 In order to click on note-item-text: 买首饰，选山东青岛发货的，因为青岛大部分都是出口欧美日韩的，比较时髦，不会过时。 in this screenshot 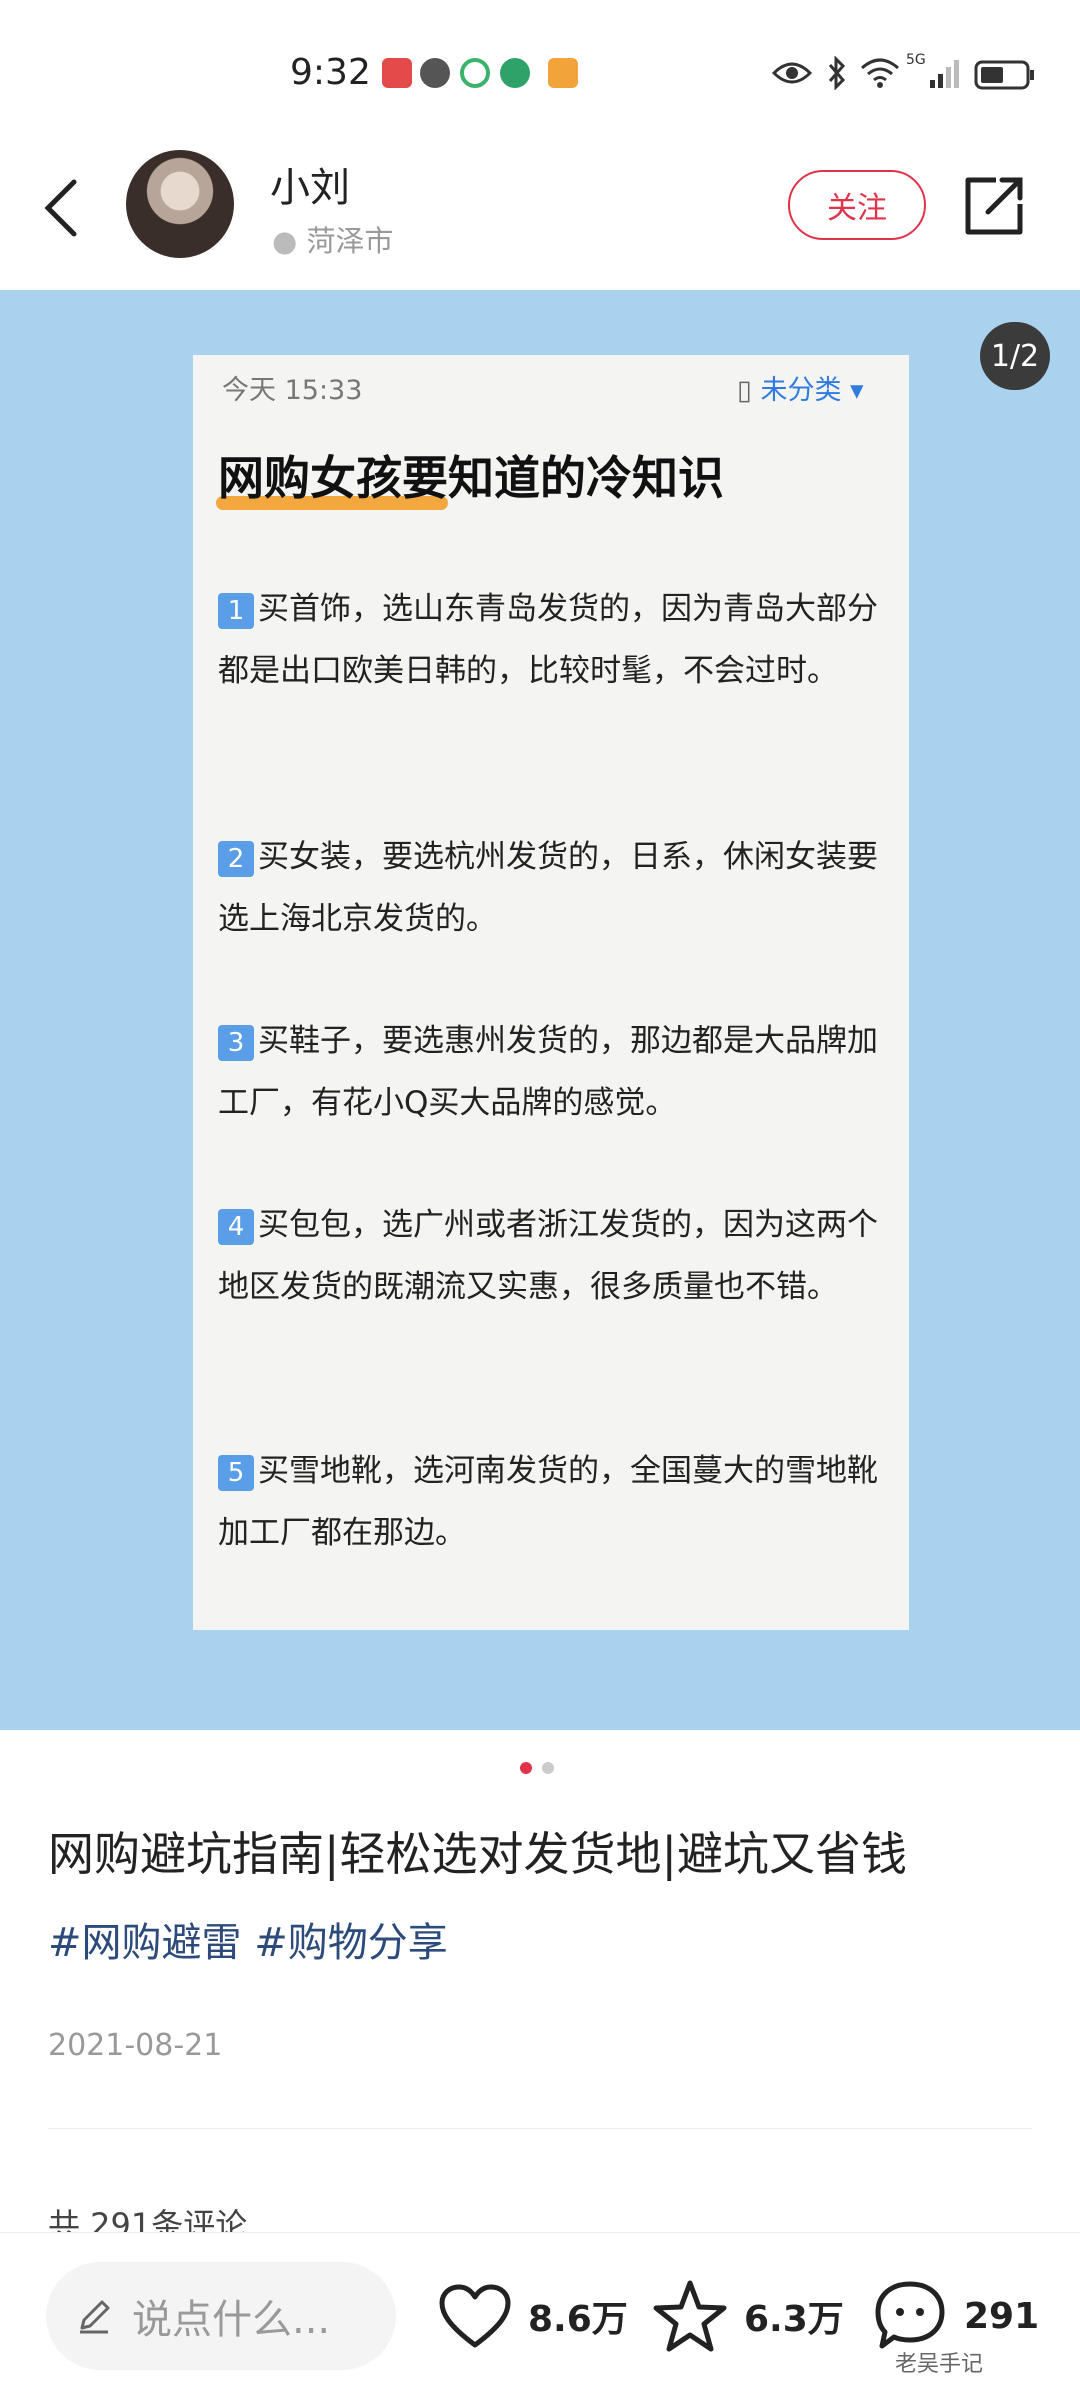, I will do `click(548, 640)`.